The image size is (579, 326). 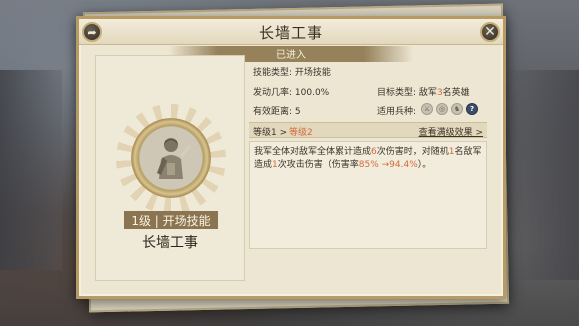 I want to click on desc-part-4: 次攻击伤害（伤害率, so click(x=318, y=165).